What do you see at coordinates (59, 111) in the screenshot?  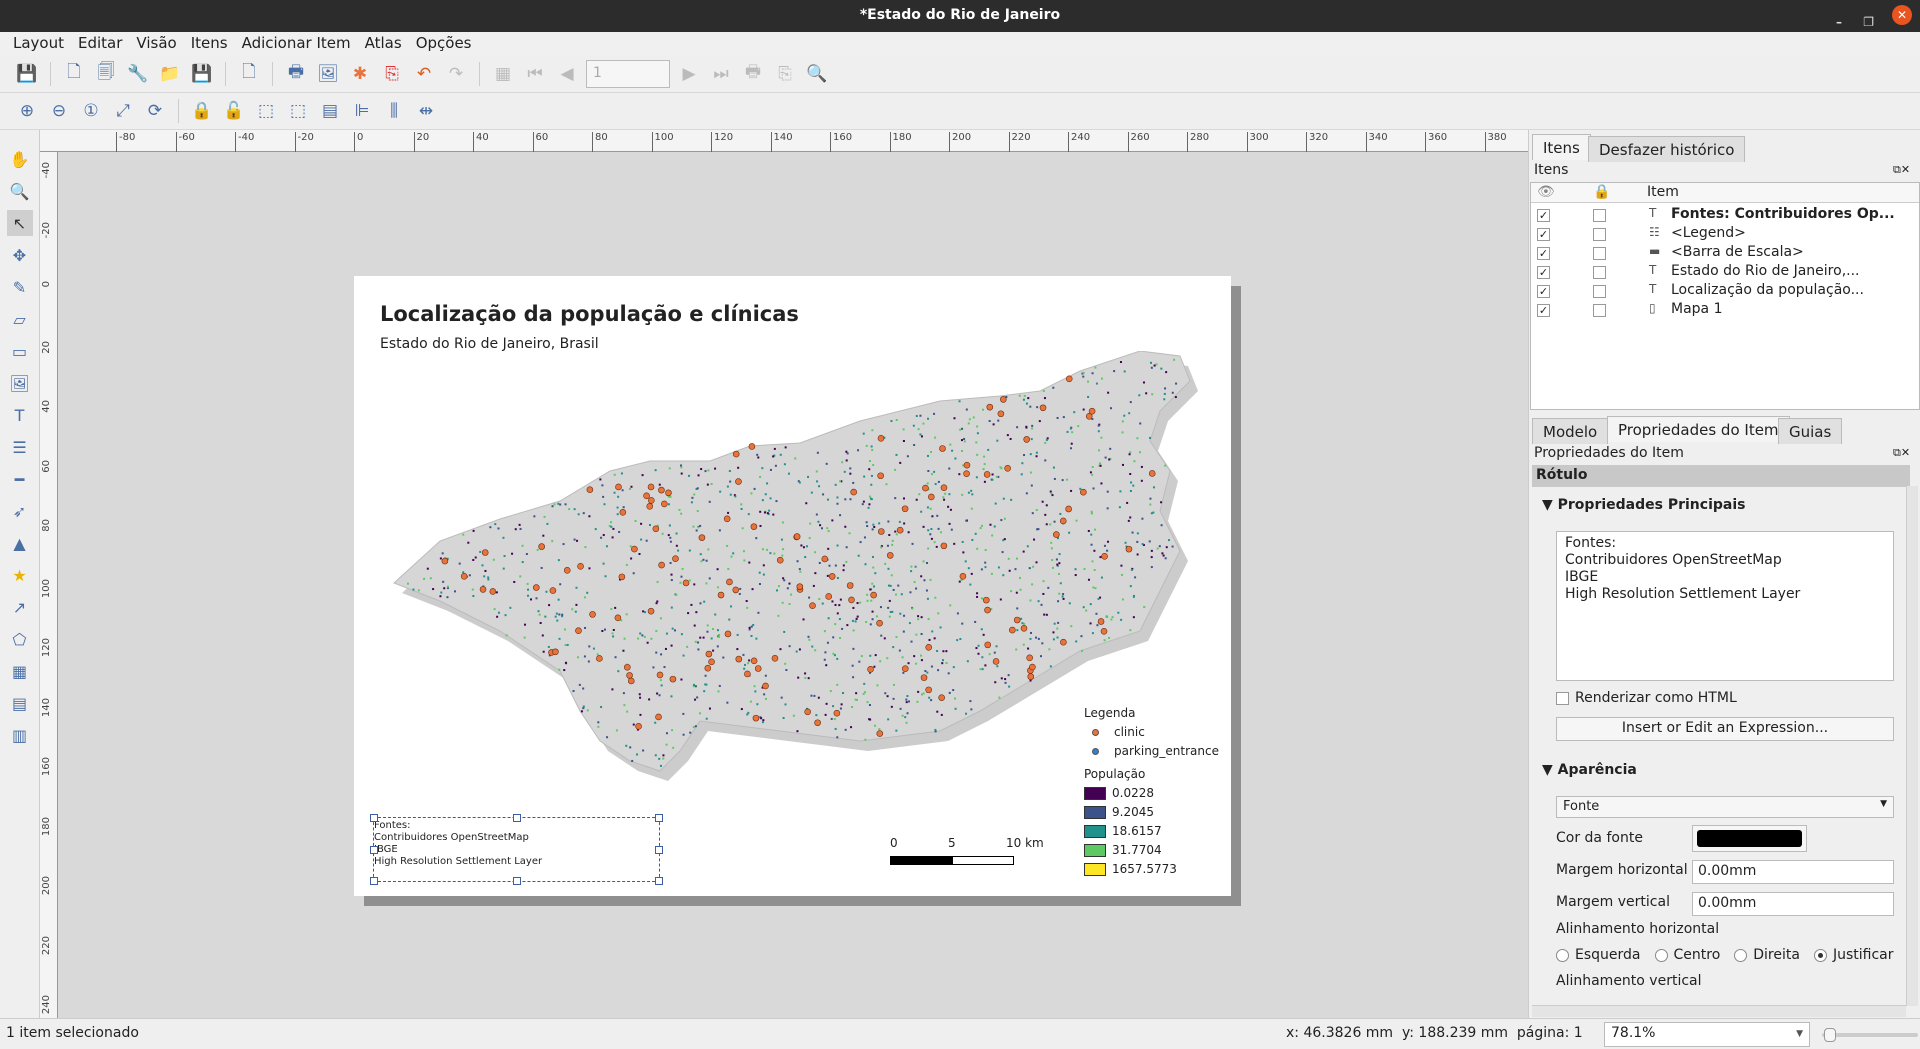 I see `zoom-out-icon: ⊖` at bounding box center [59, 111].